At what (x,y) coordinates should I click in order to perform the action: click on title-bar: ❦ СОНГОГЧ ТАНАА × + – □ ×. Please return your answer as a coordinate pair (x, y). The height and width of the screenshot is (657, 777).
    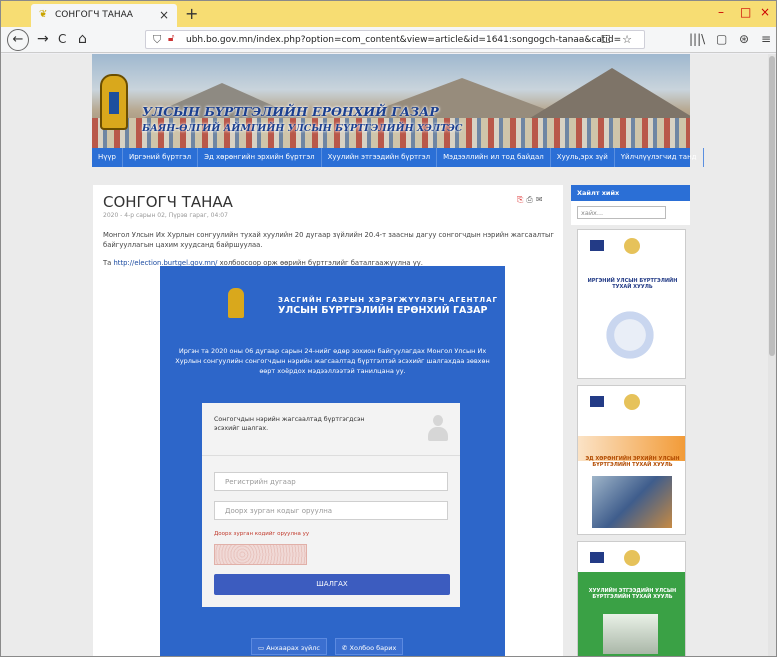
    Looking at the image, I should click on (388, 14).